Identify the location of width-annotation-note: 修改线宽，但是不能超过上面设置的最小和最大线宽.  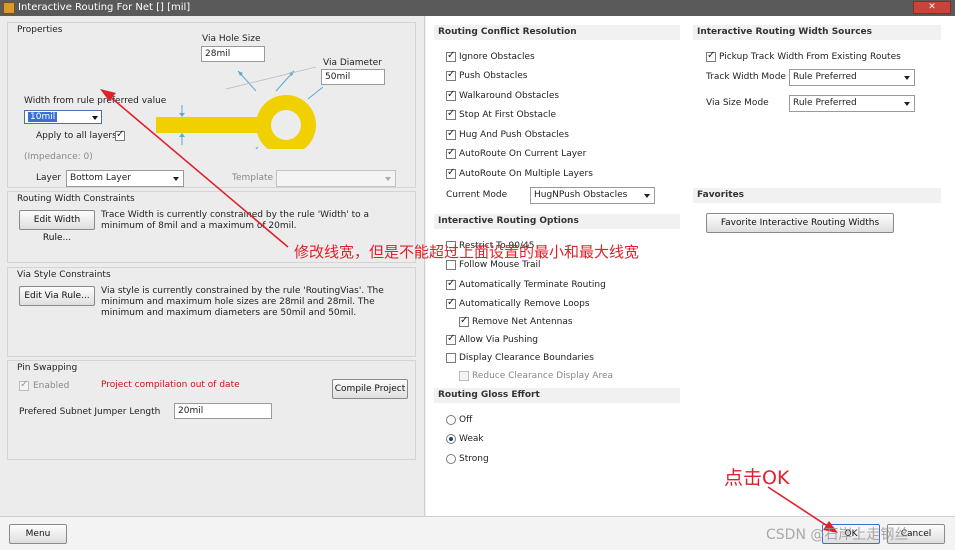
(467, 252).